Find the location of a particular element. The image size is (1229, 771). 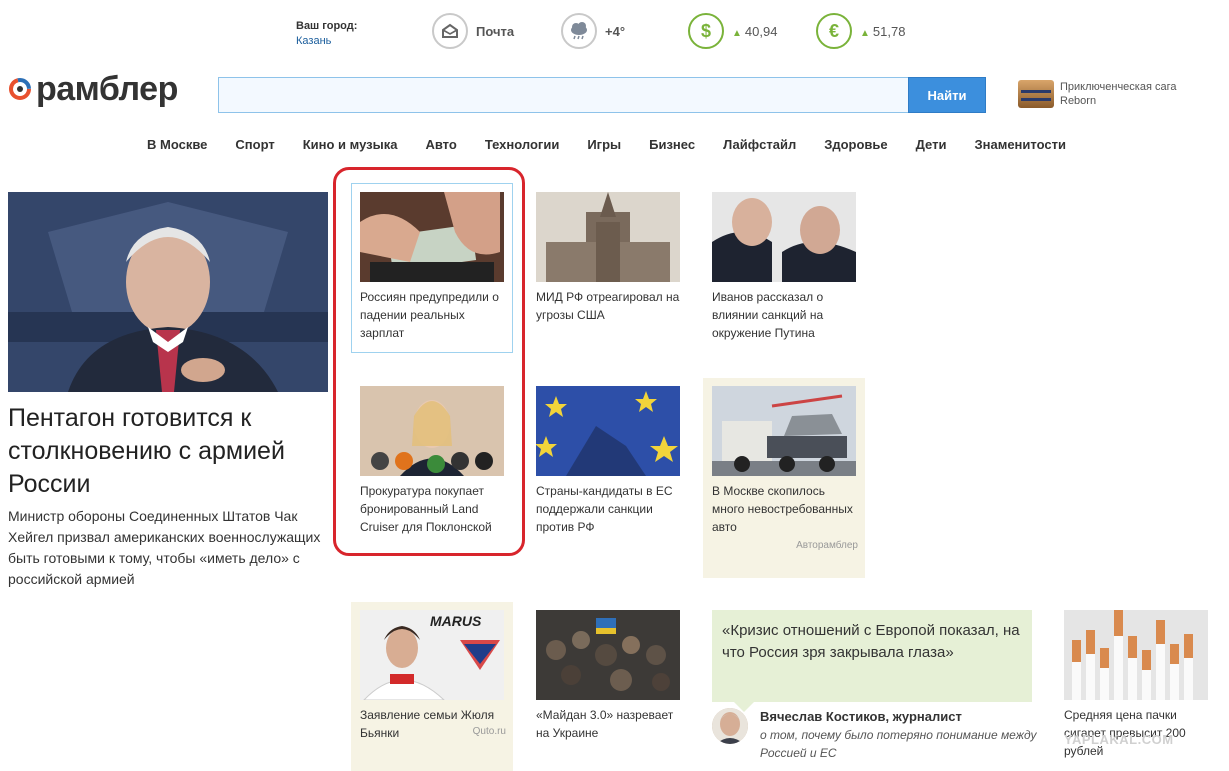

highlight-annotation is located at coordinates (429, 361).